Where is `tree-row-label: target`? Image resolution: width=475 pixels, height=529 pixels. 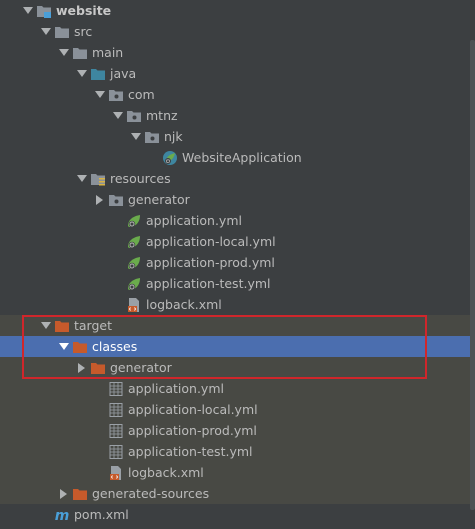 tree-row-label: target is located at coordinates (93, 325).